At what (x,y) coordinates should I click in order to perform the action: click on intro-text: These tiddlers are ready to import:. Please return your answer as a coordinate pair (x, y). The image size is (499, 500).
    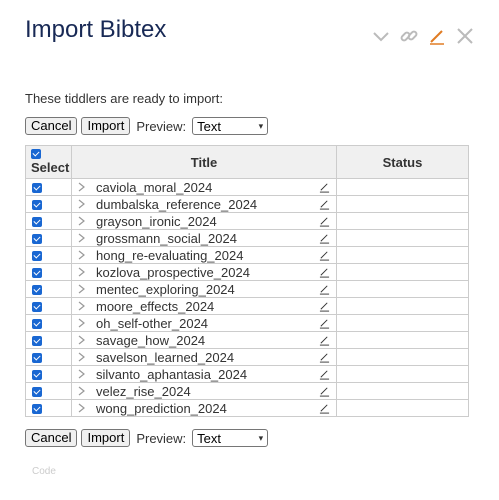
    Looking at the image, I should click on (124, 98).